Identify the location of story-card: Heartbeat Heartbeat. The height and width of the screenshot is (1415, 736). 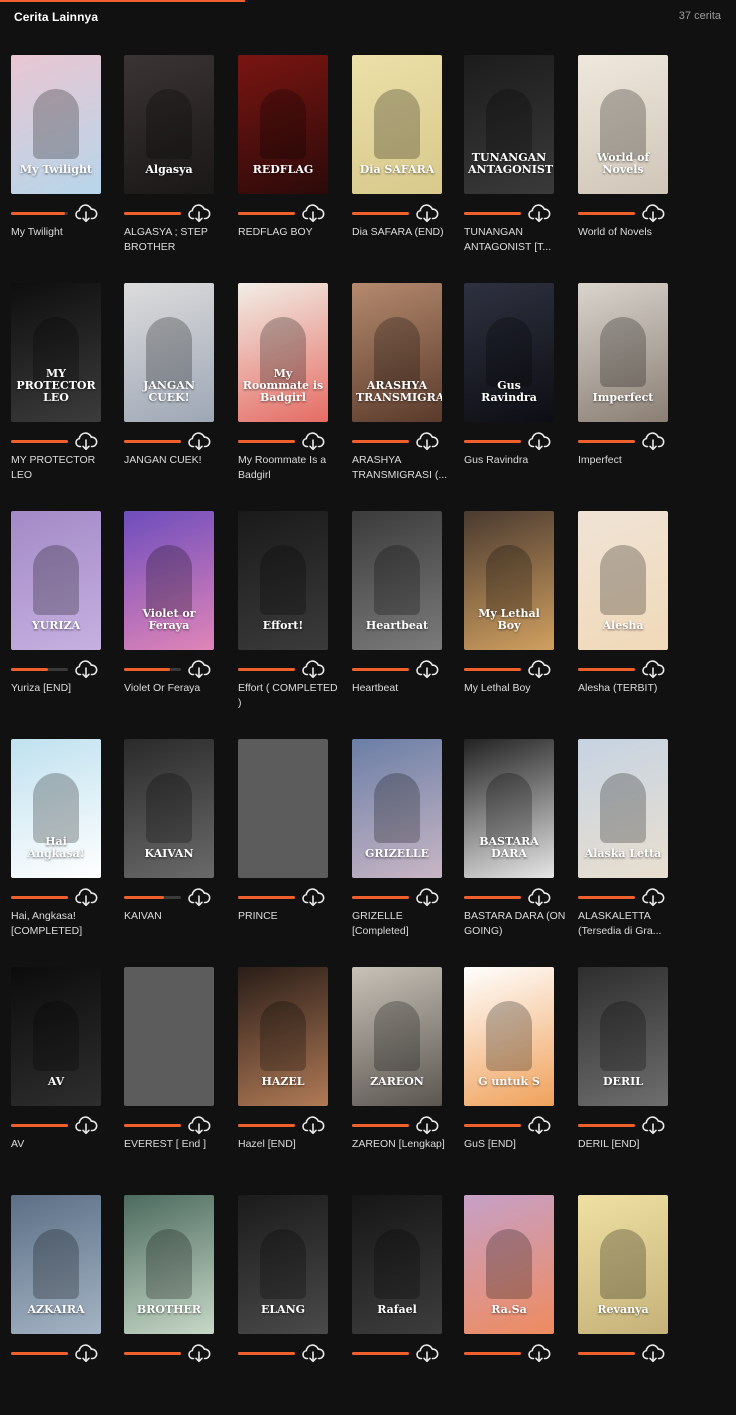
(405, 621).